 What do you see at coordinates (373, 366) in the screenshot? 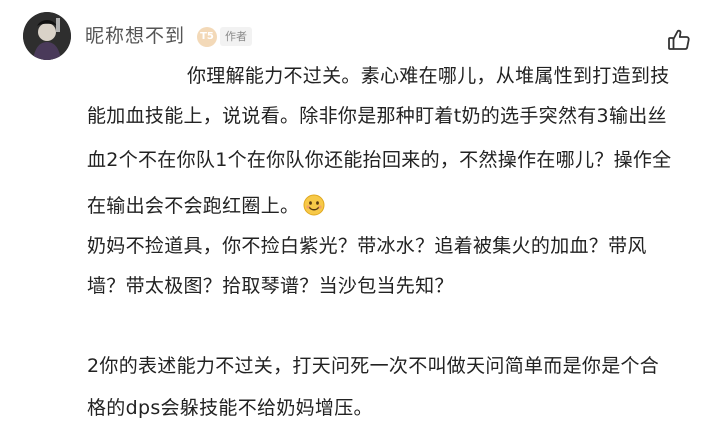
I see `comment-line: 2你的表述能力不过关，打天问死一次不叫做天问简单而是你是个合` at bounding box center [373, 366].